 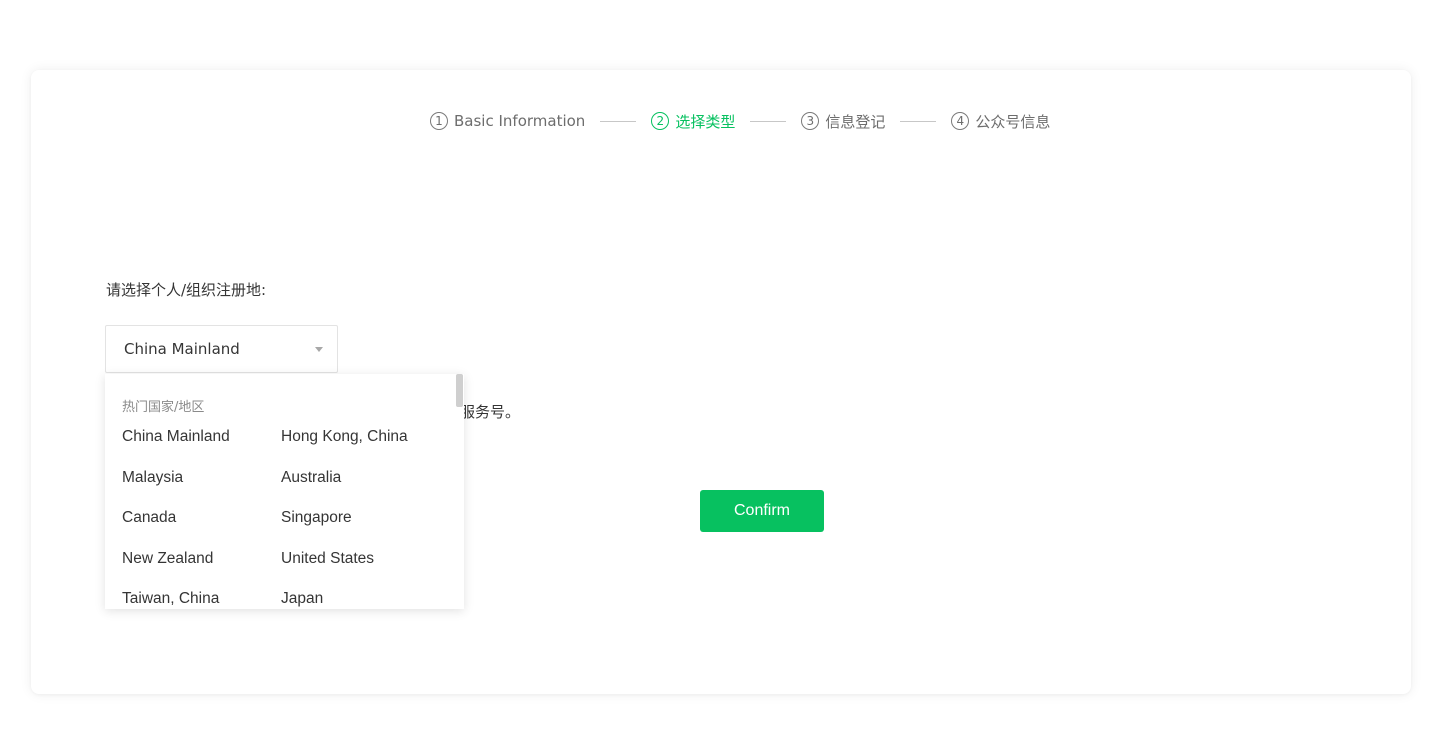 What do you see at coordinates (201, 597) in the screenshot?
I see `option-taiwan: Taiwan, China` at bounding box center [201, 597].